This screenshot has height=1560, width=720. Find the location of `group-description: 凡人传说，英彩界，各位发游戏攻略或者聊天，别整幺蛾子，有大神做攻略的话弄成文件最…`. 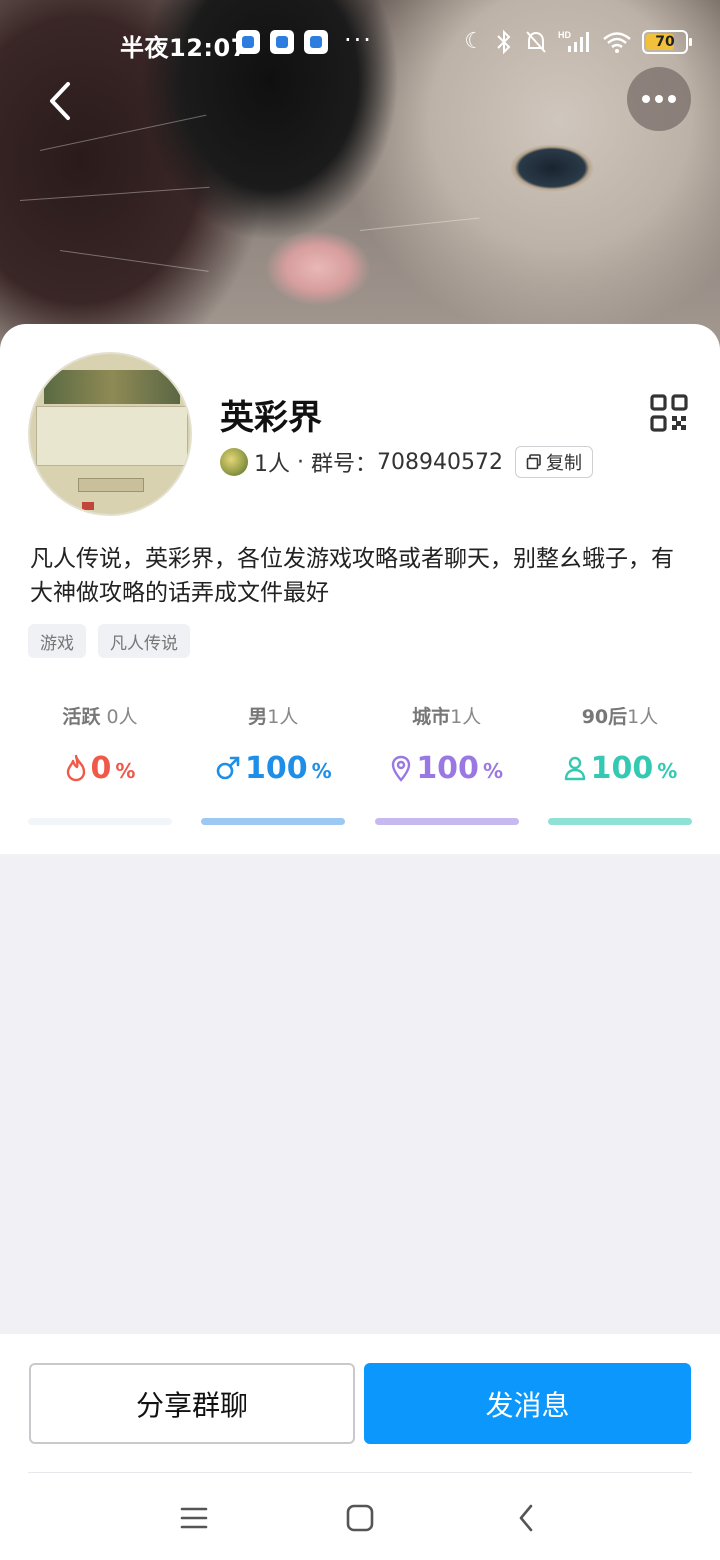

group-description: 凡人传说，英彩界，各位发游戏攻略或者聊天，别整幺蛾子，有大神做攻略的话弄成文件最… is located at coordinates (352, 576).